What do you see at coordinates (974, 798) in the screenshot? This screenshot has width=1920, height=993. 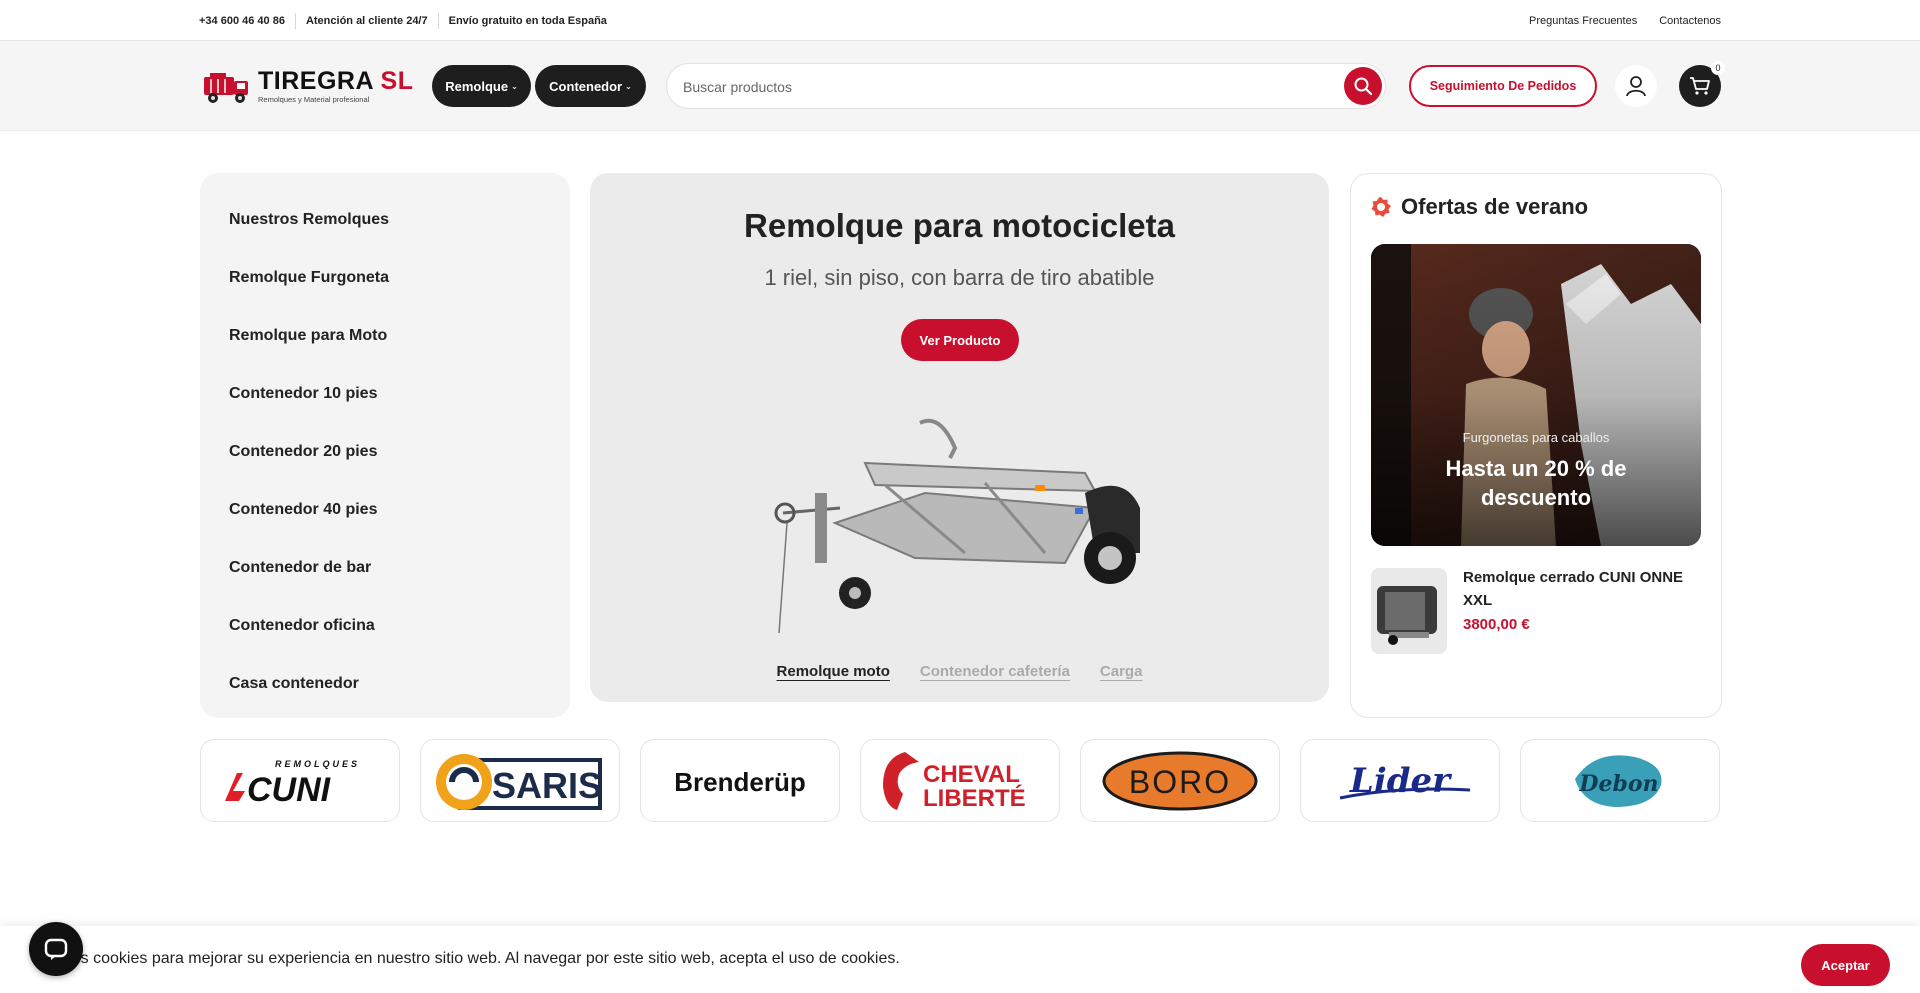 I see `svg-text: LIBERTÉ` at bounding box center [974, 798].